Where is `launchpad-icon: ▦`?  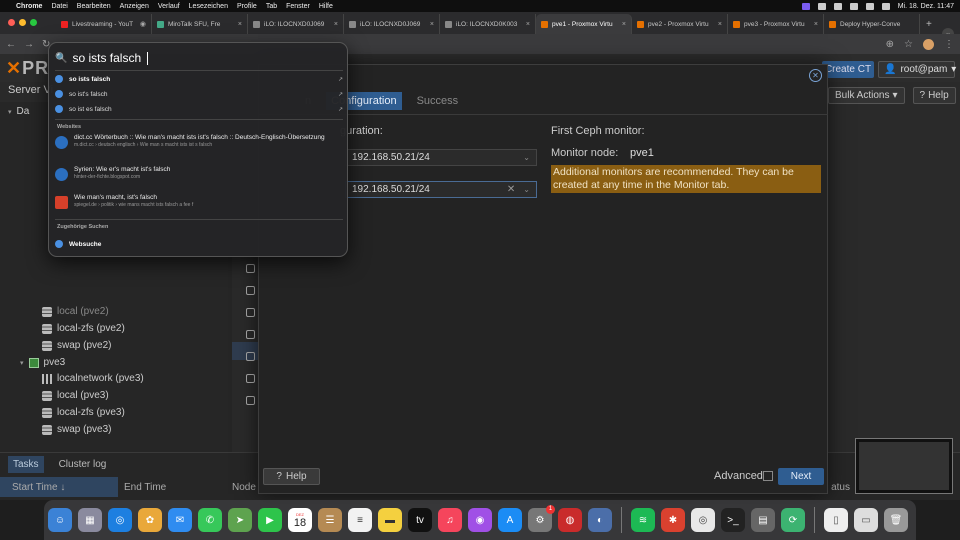 launchpad-icon: ▦ is located at coordinates (90, 520).